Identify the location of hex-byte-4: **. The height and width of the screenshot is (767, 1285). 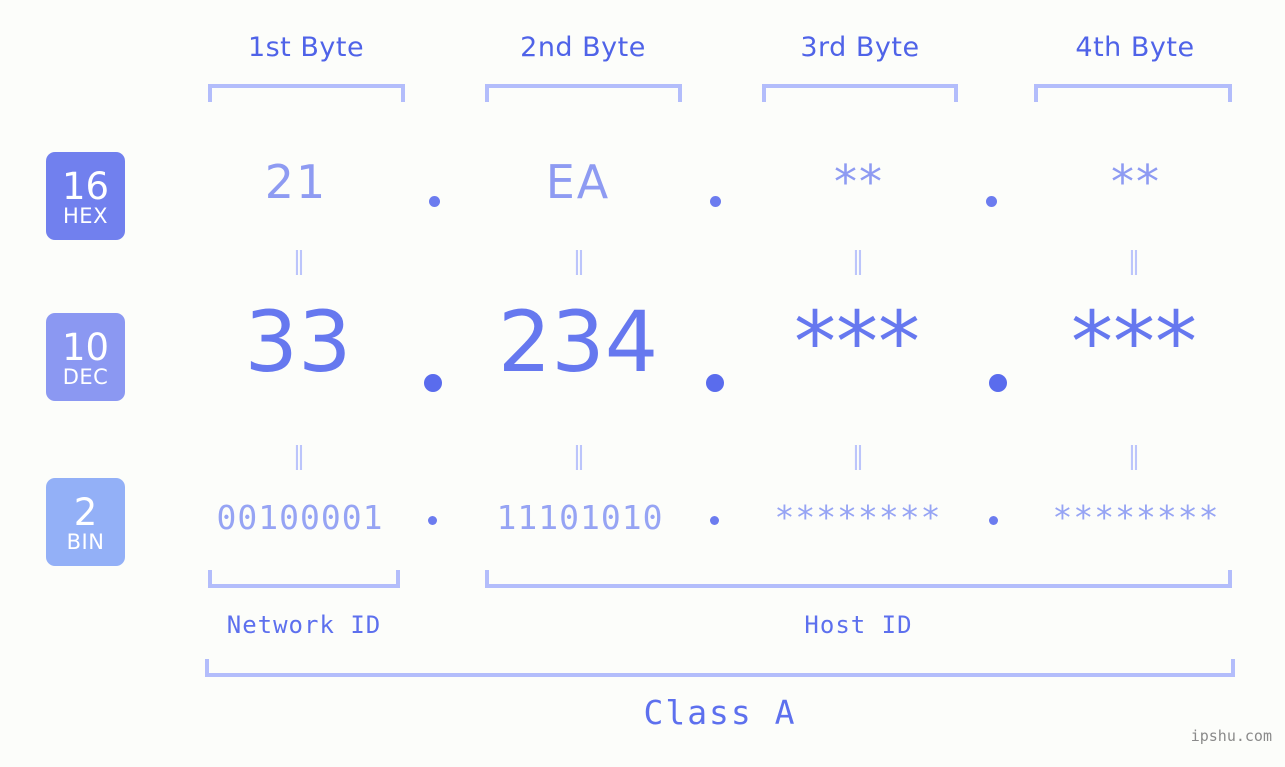
(1136, 182).